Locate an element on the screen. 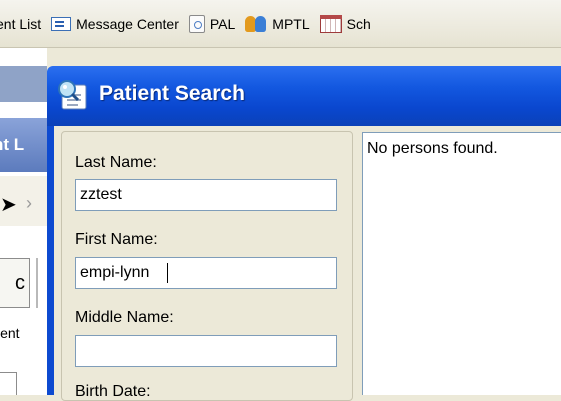 Image resolution: width=561 pixels, height=401 pixels. background-section-title: nt L is located at coordinates (23, 145).